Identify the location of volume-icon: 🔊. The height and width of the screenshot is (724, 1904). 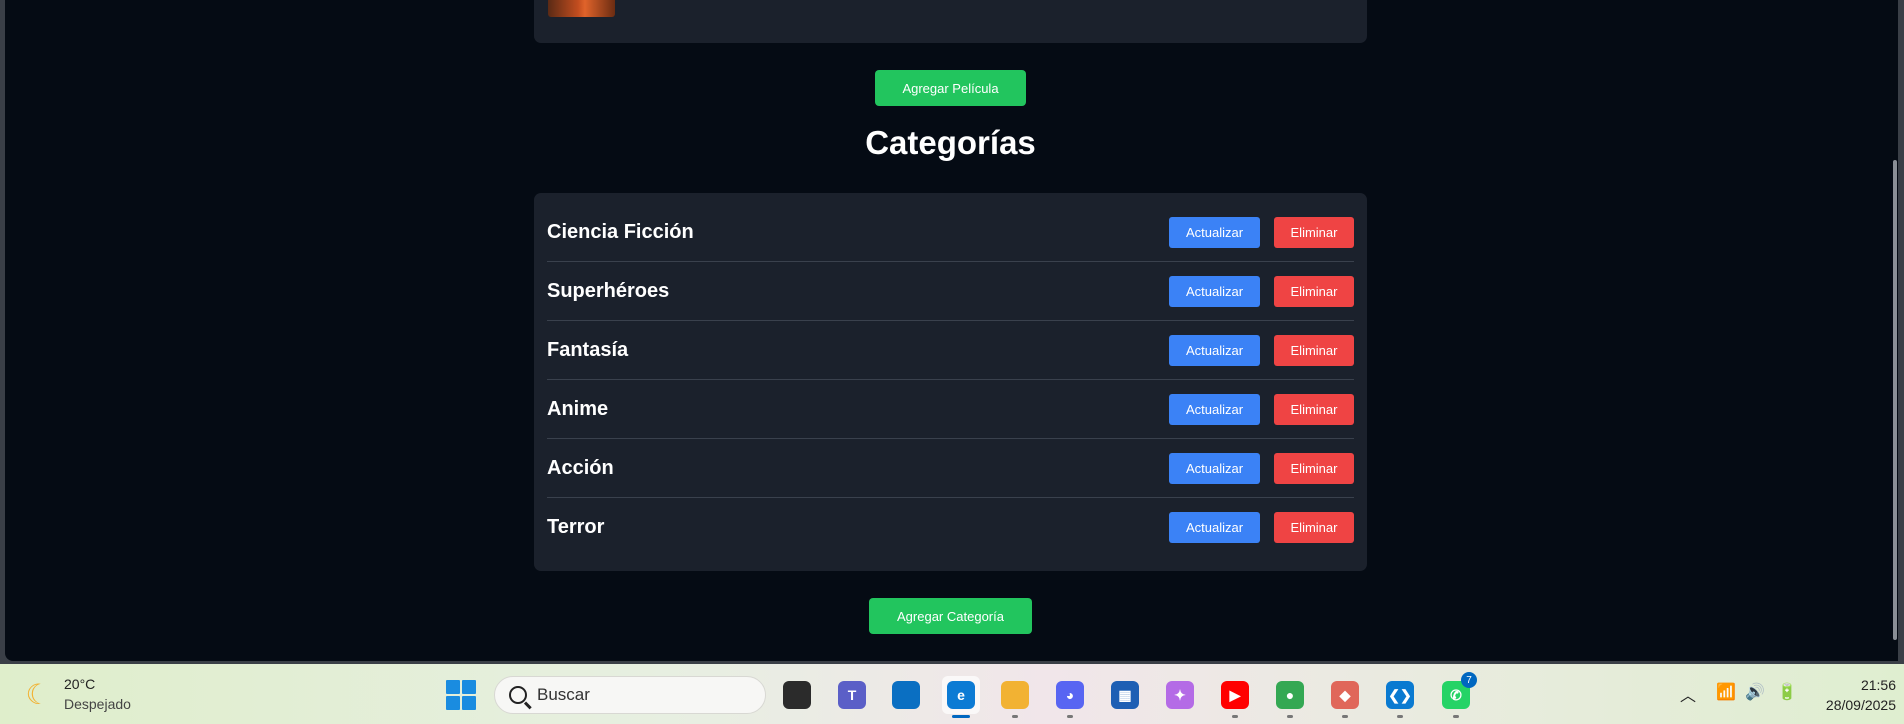
(1755, 692).